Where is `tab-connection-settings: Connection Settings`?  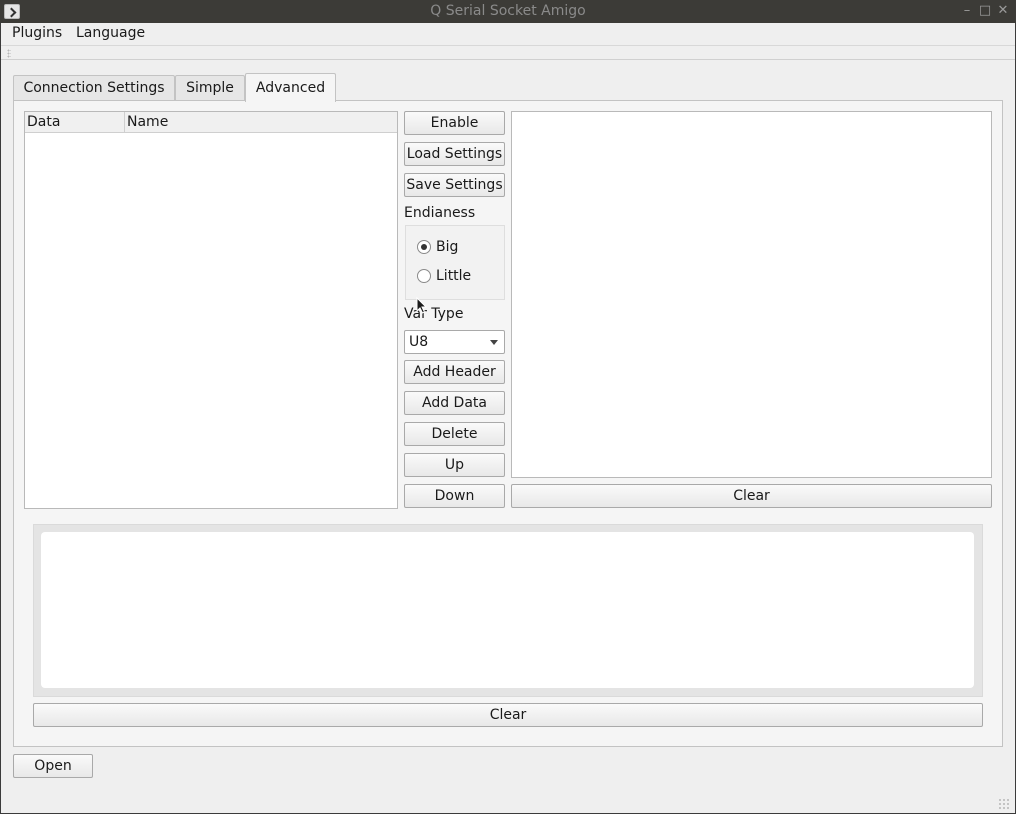 tab-connection-settings: Connection Settings is located at coordinates (94, 88).